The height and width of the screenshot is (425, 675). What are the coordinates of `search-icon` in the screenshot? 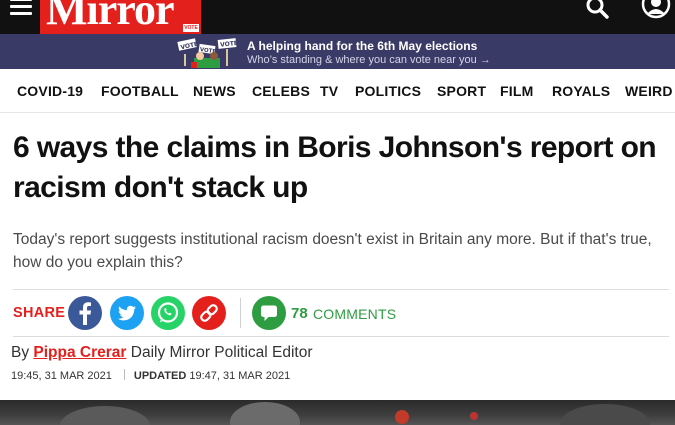 It's located at (598, 11).